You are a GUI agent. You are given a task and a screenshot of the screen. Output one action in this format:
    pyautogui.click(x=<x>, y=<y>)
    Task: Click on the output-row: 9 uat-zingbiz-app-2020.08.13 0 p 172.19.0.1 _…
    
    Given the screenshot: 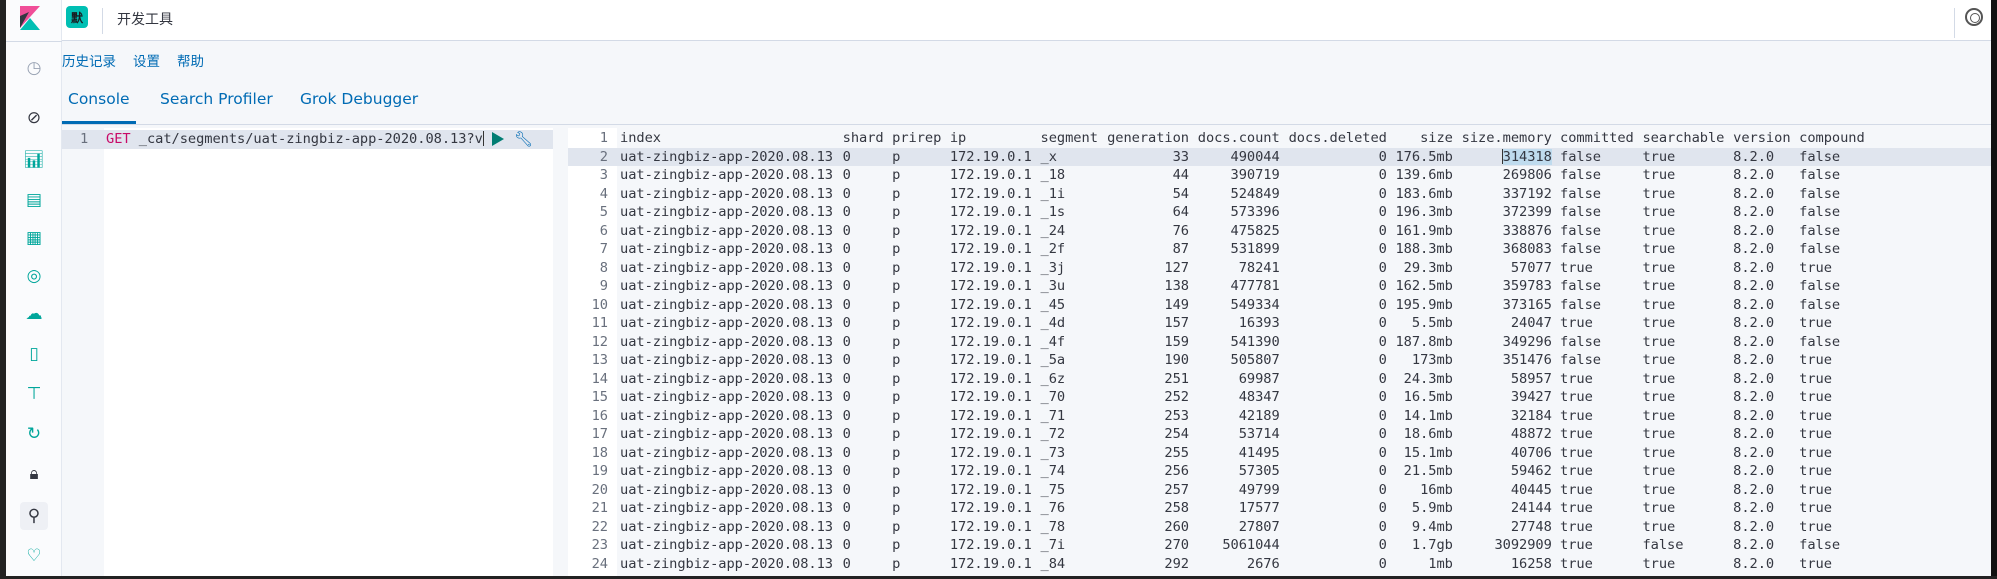 What is the action you would take?
    pyautogui.click(x=1279, y=286)
    